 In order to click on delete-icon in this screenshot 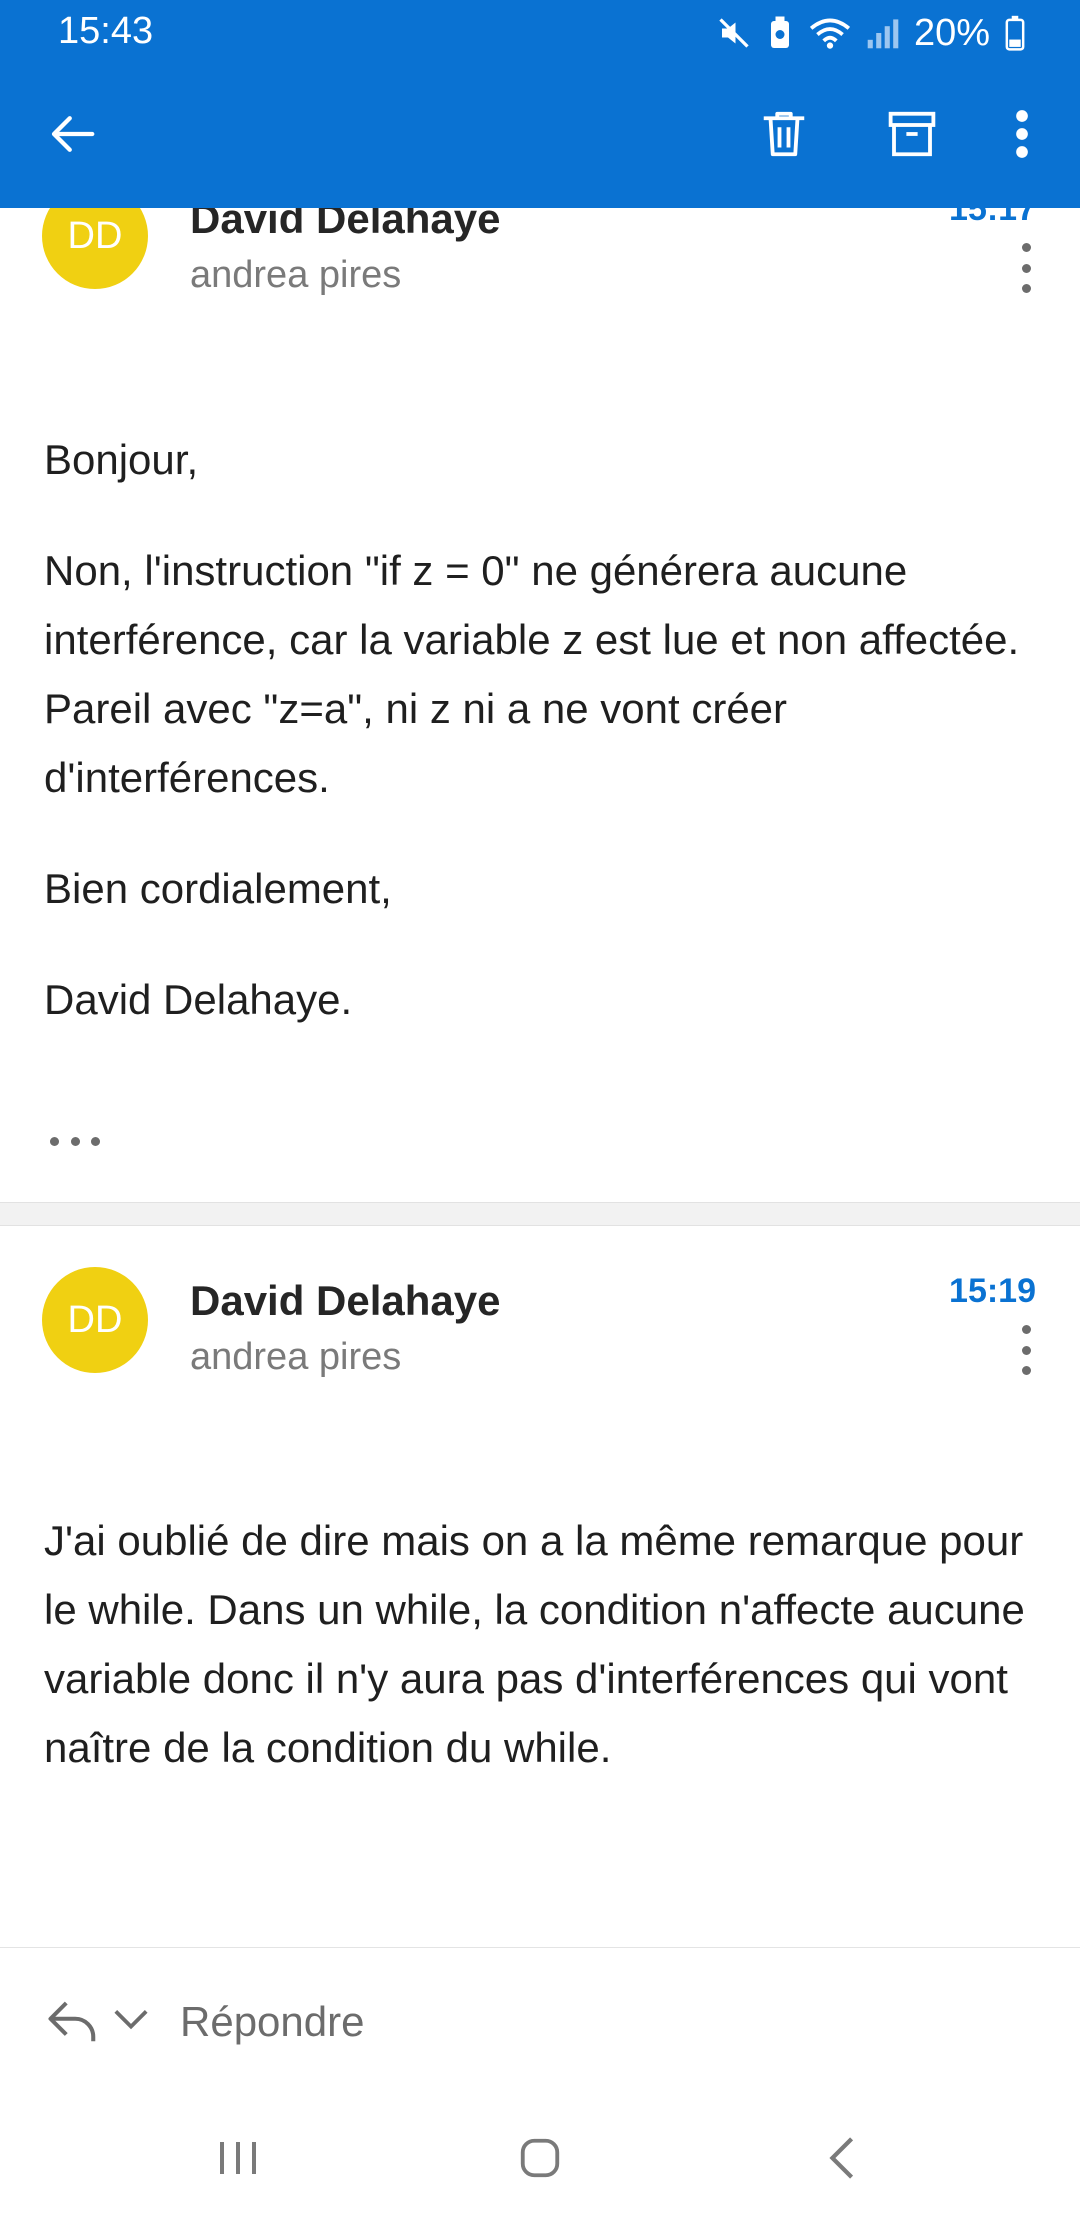, I will do `click(784, 136)`.